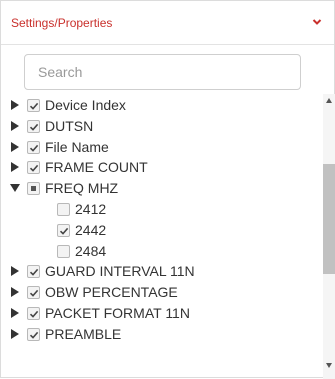 This screenshot has width=335, height=379. I want to click on scroll-up-arrow-icon, so click(329, 100).